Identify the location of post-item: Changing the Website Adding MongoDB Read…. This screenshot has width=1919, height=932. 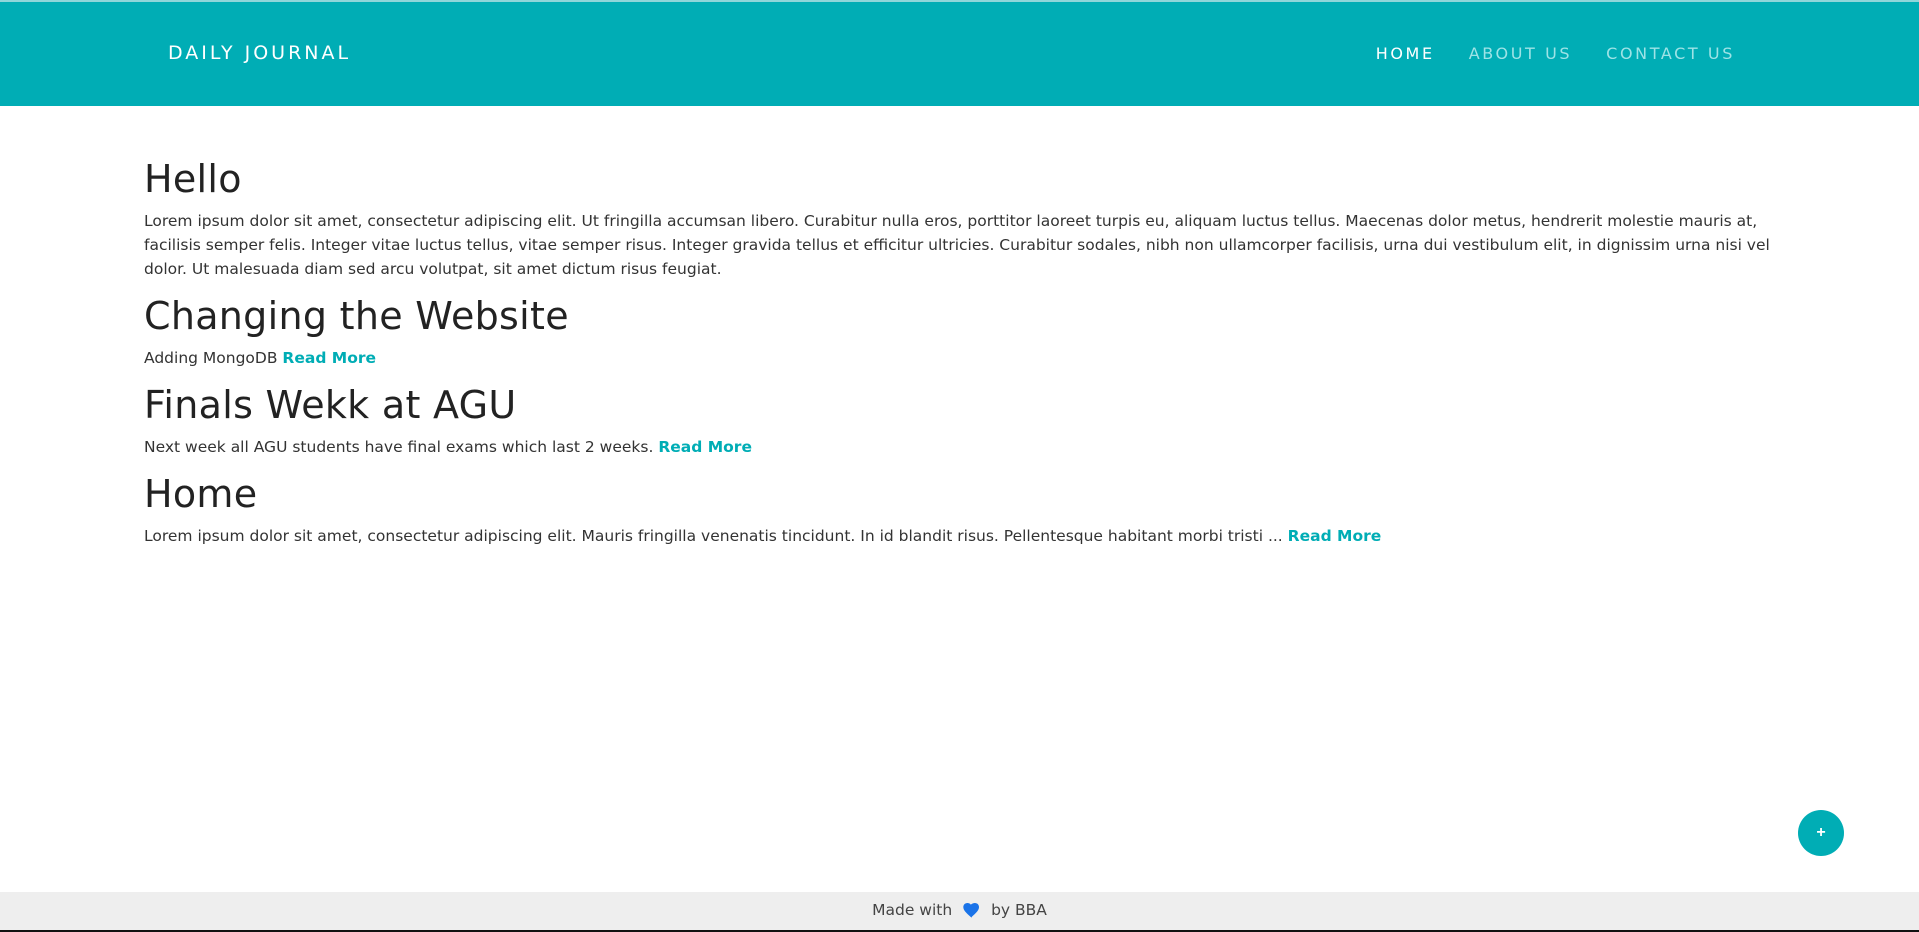
(959, 331).